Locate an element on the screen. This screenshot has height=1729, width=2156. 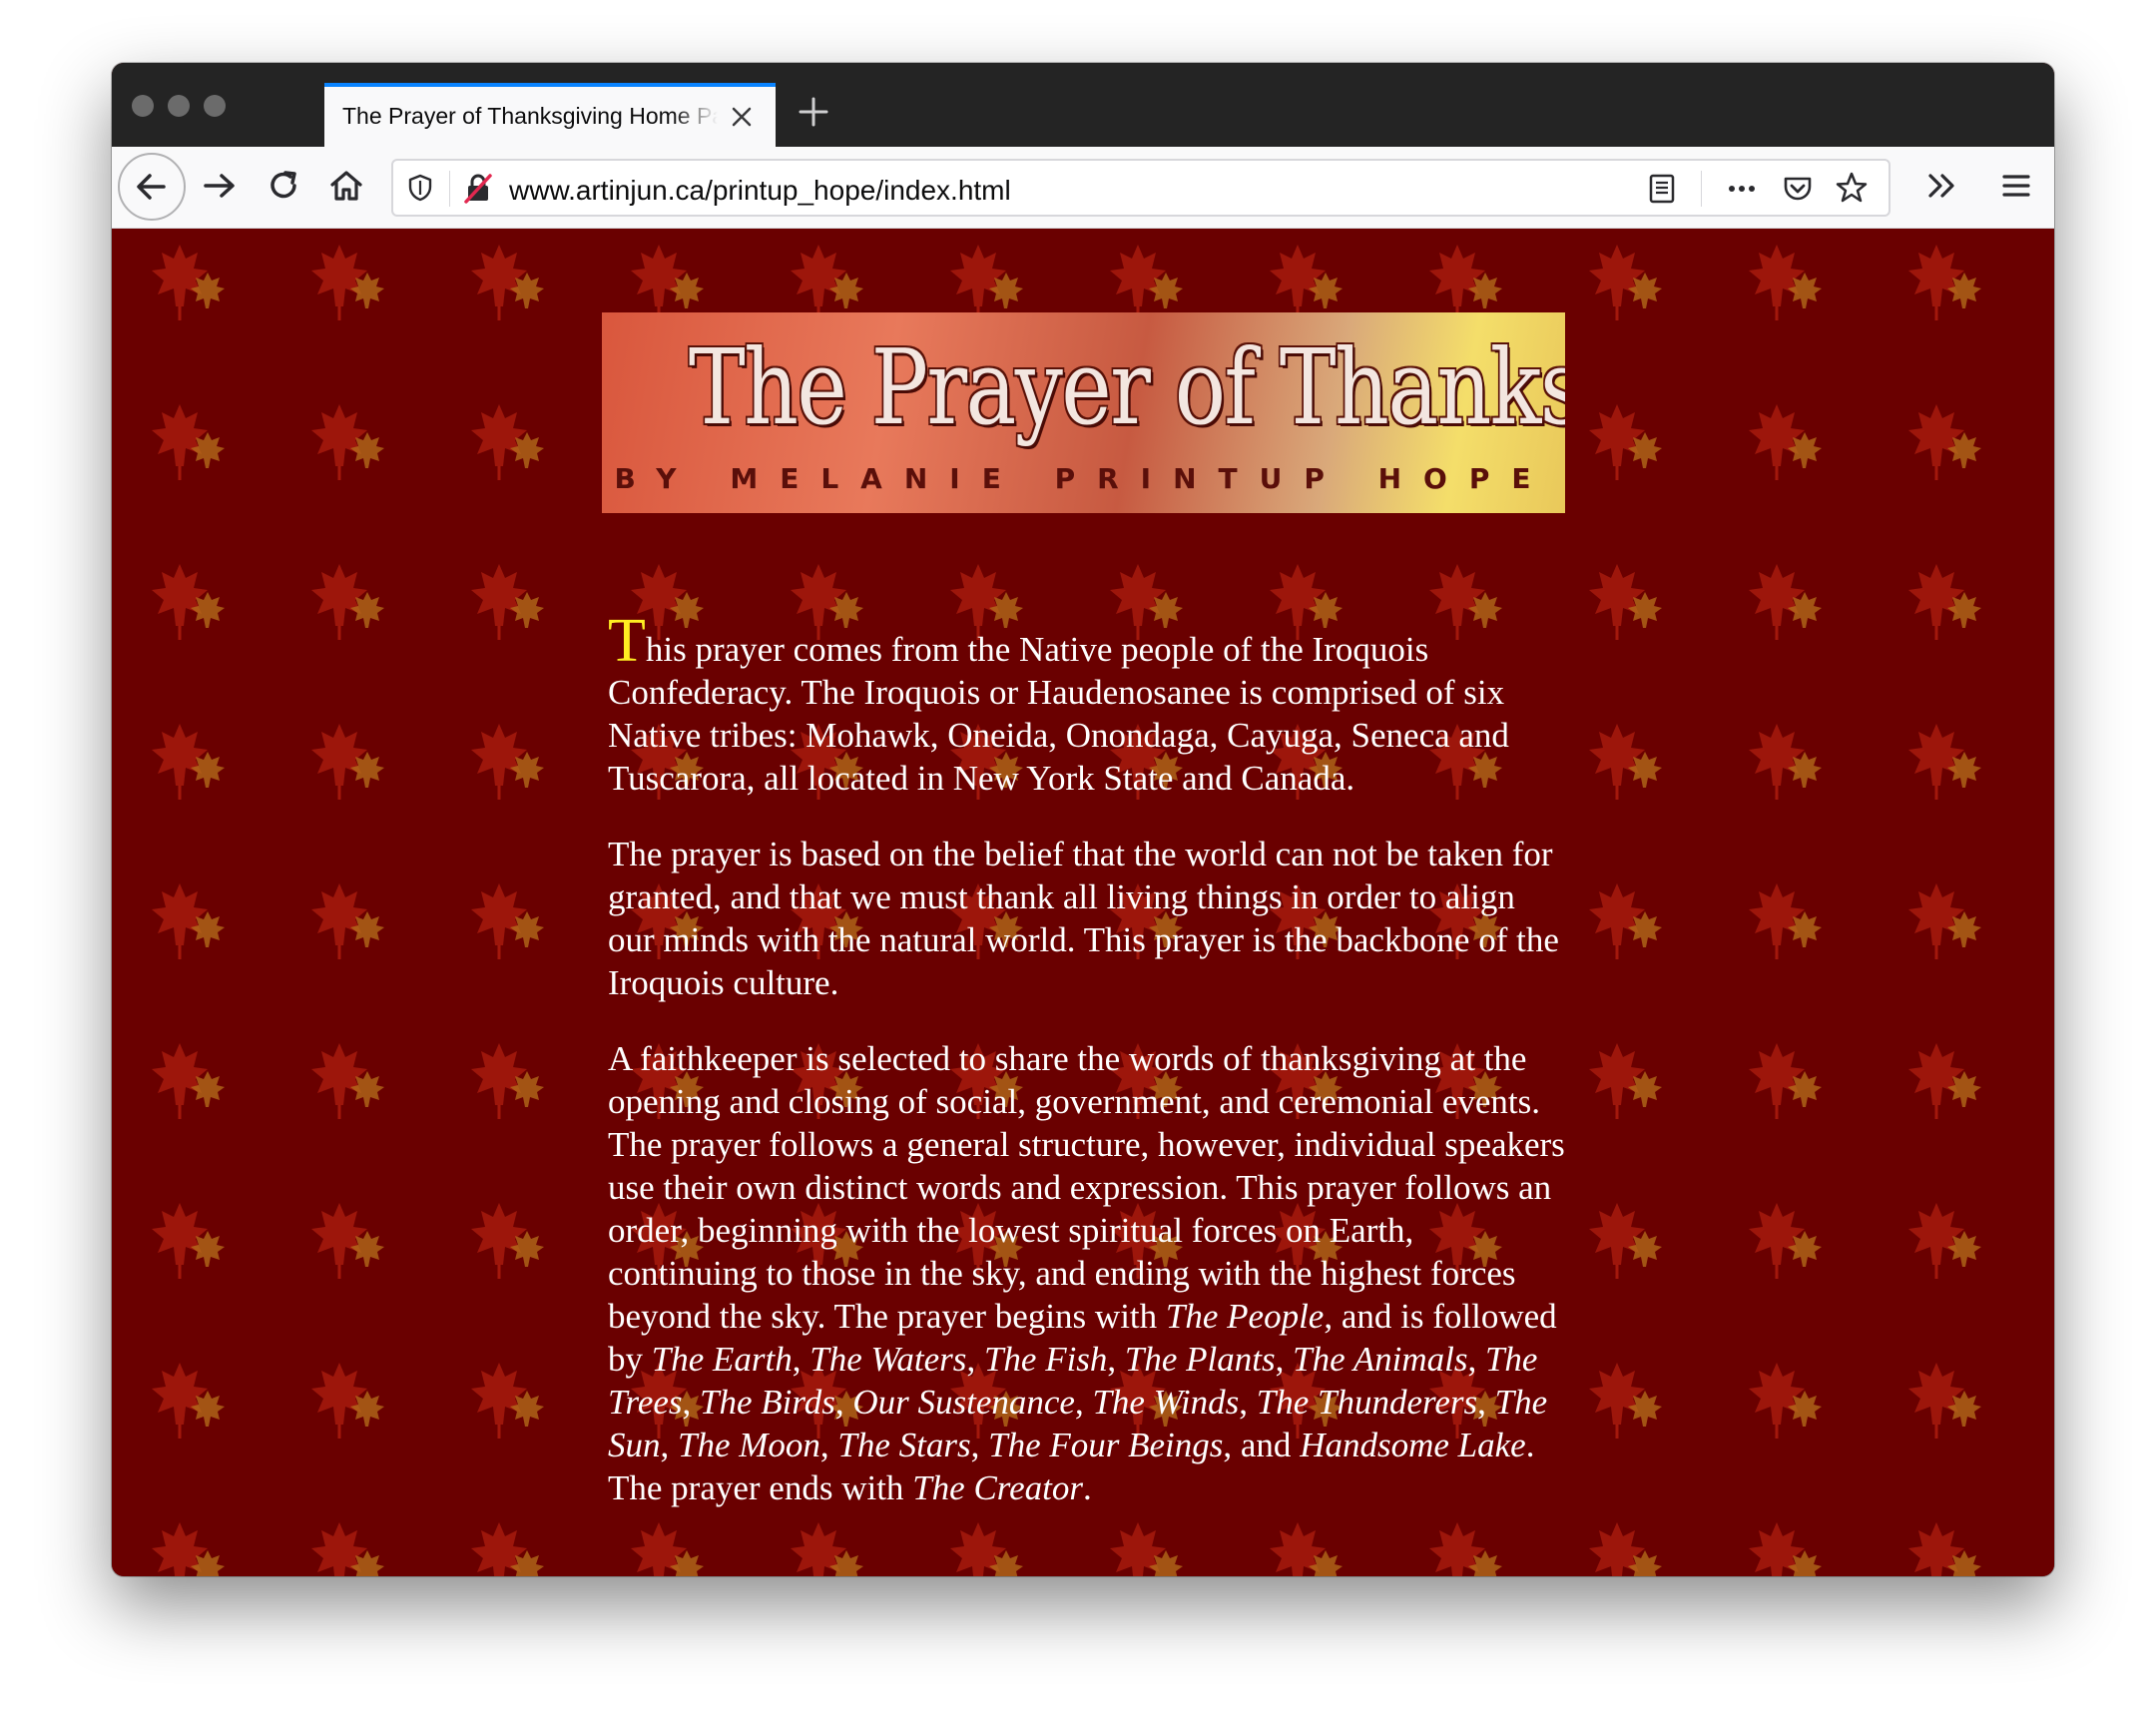
back-button is located at coordinates (152, 187).